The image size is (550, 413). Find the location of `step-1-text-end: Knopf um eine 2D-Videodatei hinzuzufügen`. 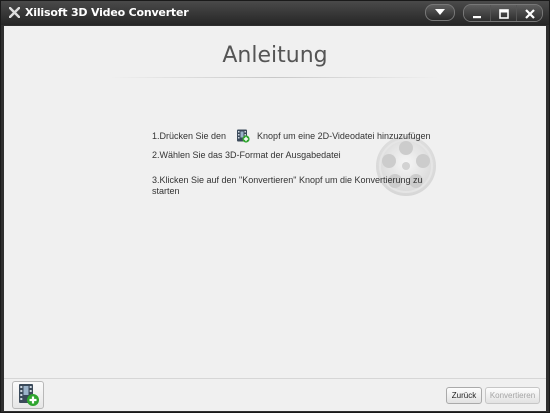

step-1-text-end: Knopf um eine 2D-Videodatei hinzuzufügen is located at coordinates (344, 136).